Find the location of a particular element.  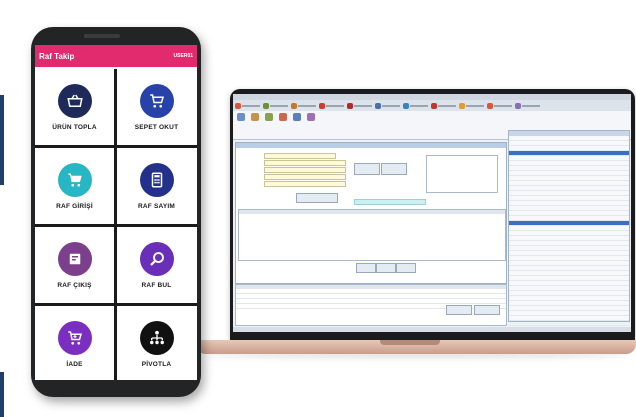

hierarchy-icon is located at coordinates (156, 337).